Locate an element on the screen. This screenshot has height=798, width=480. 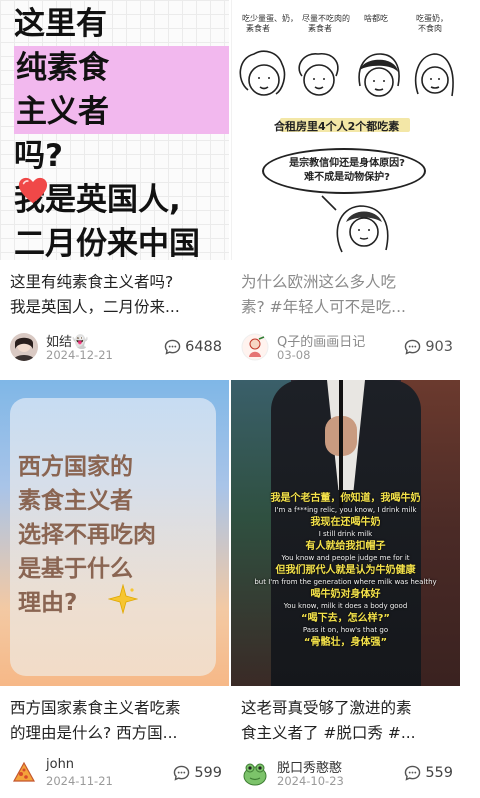
subtitle-zh: 我现在还喝牛奶 is located at coordinates (345, 522).